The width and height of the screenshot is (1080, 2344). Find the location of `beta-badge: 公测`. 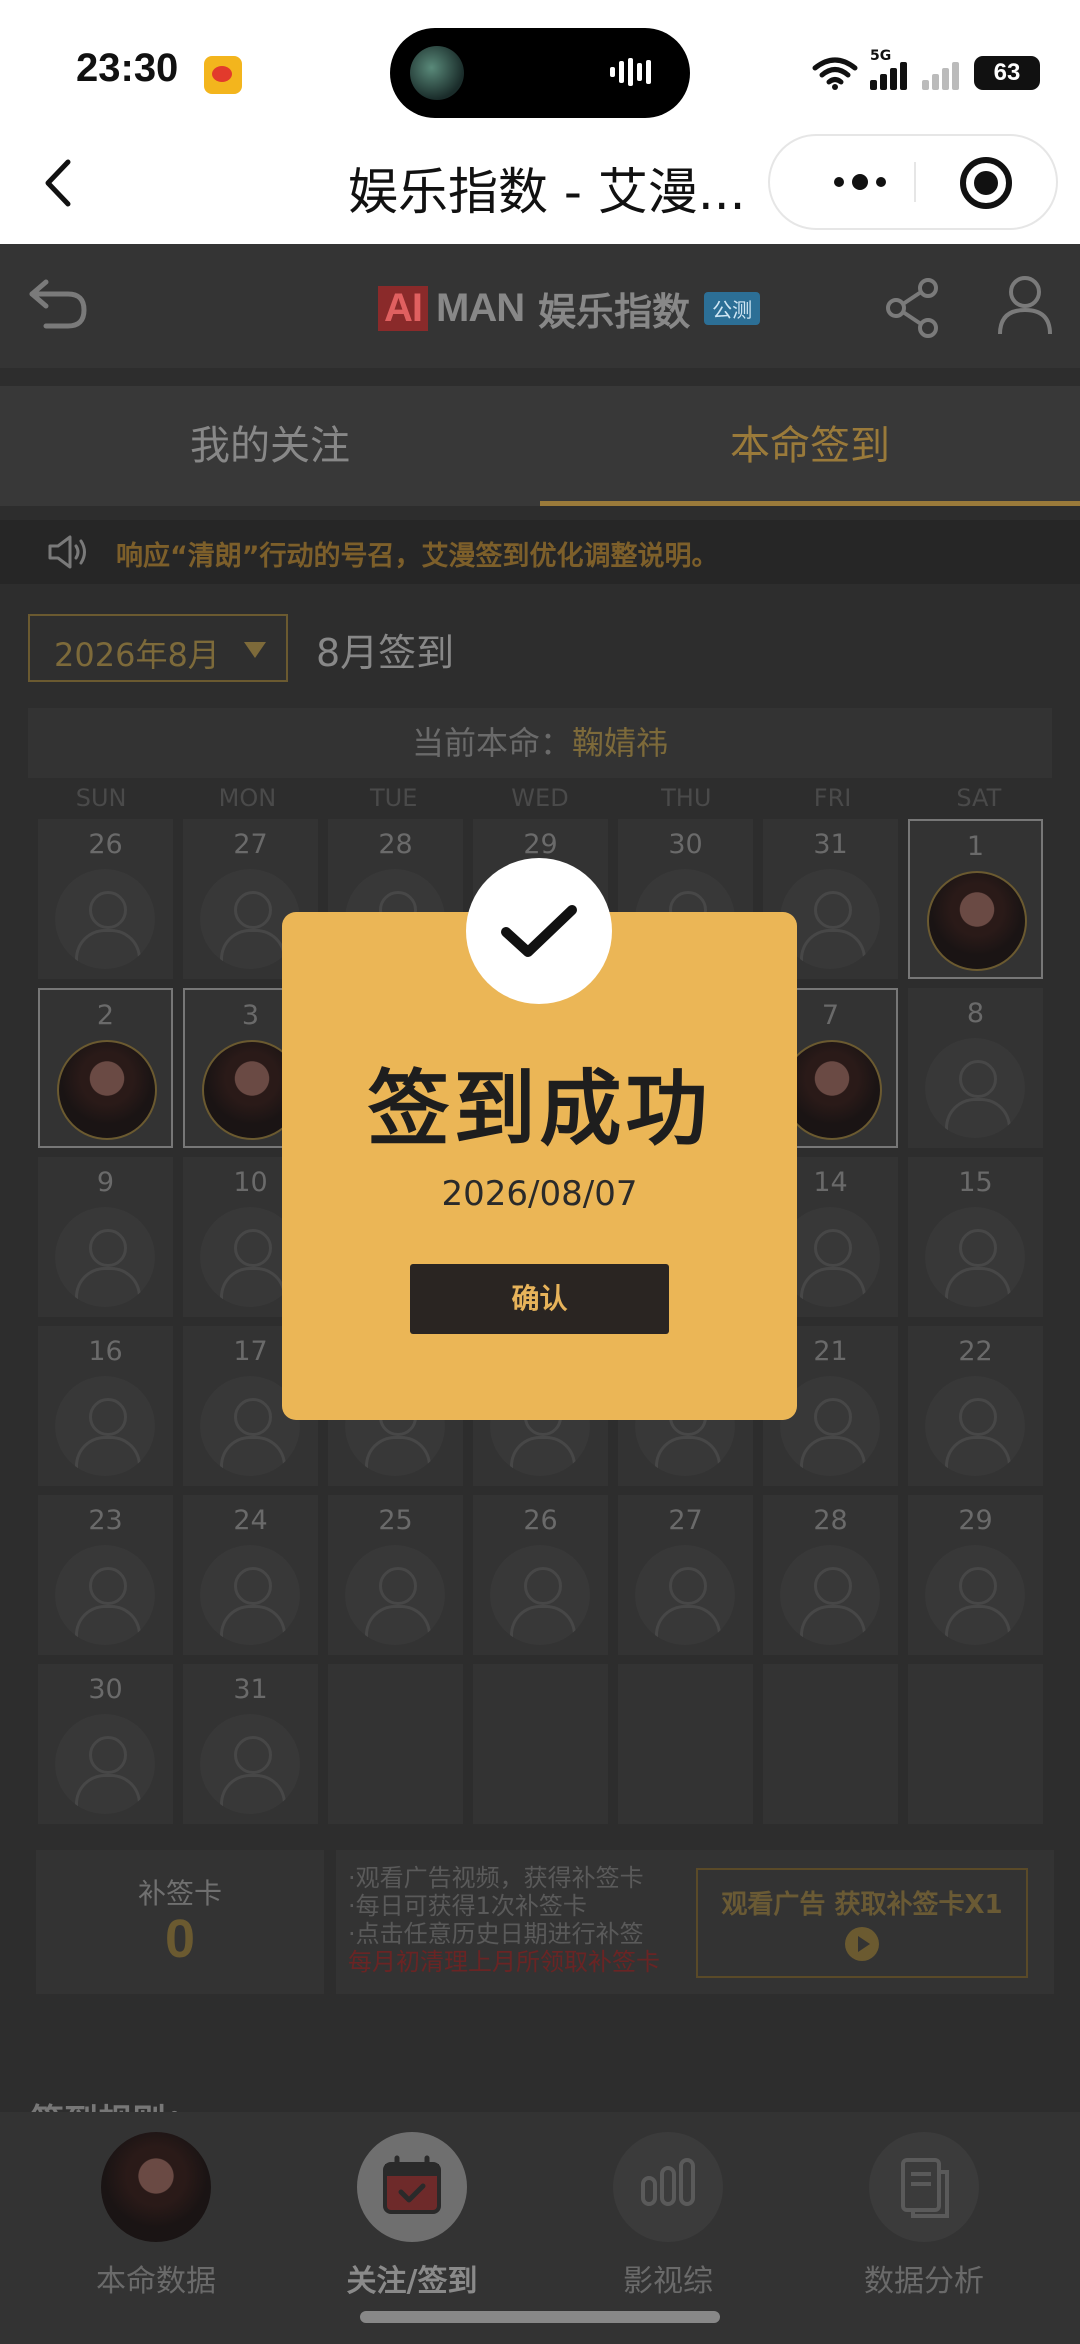

beta-badge: 公测 is located at coordinates (732, 308).